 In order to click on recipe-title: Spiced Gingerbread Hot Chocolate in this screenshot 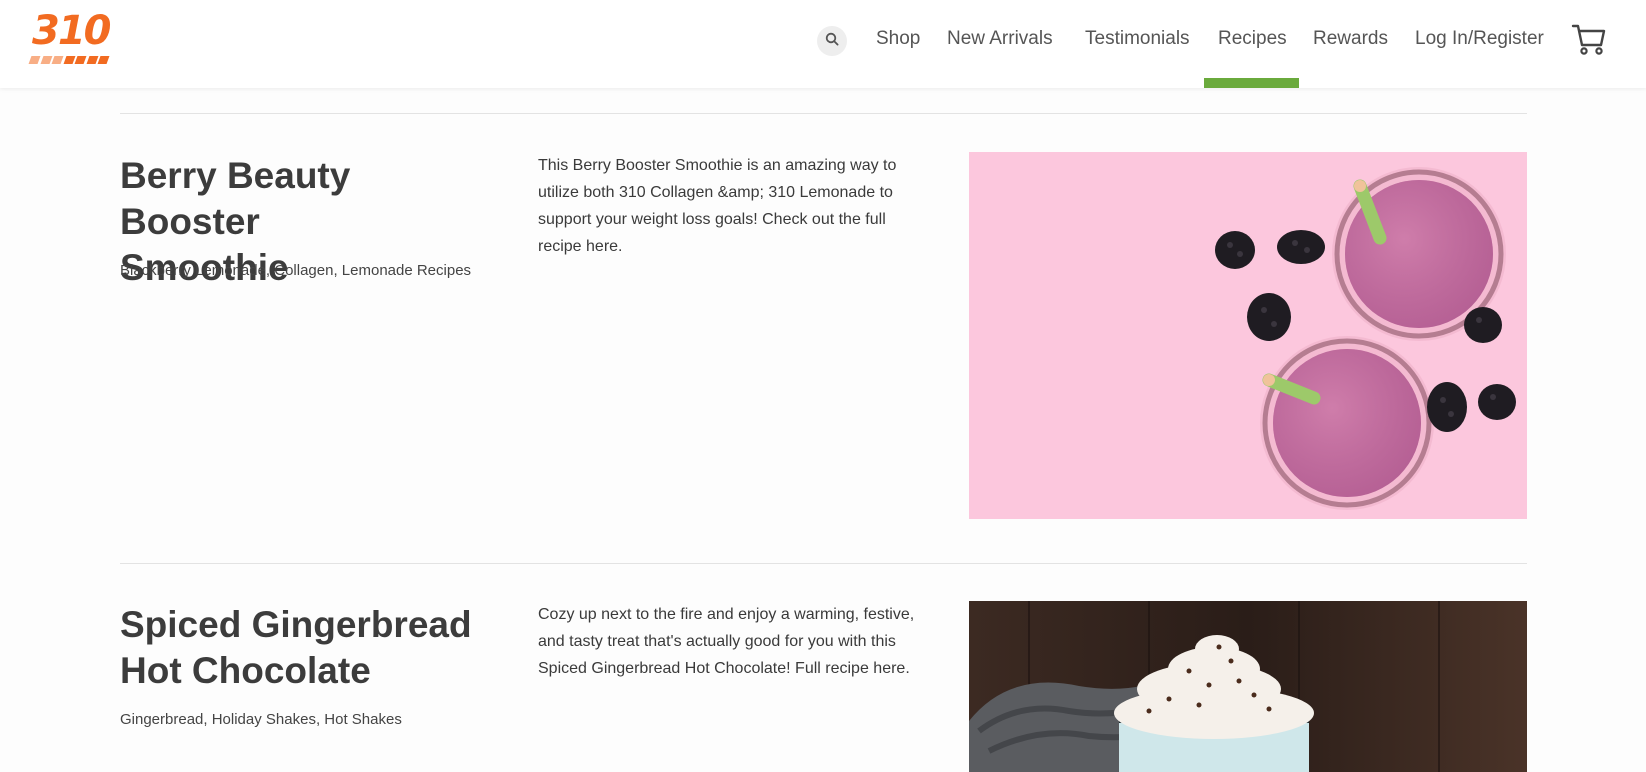, I will do `click(310, 648)`.